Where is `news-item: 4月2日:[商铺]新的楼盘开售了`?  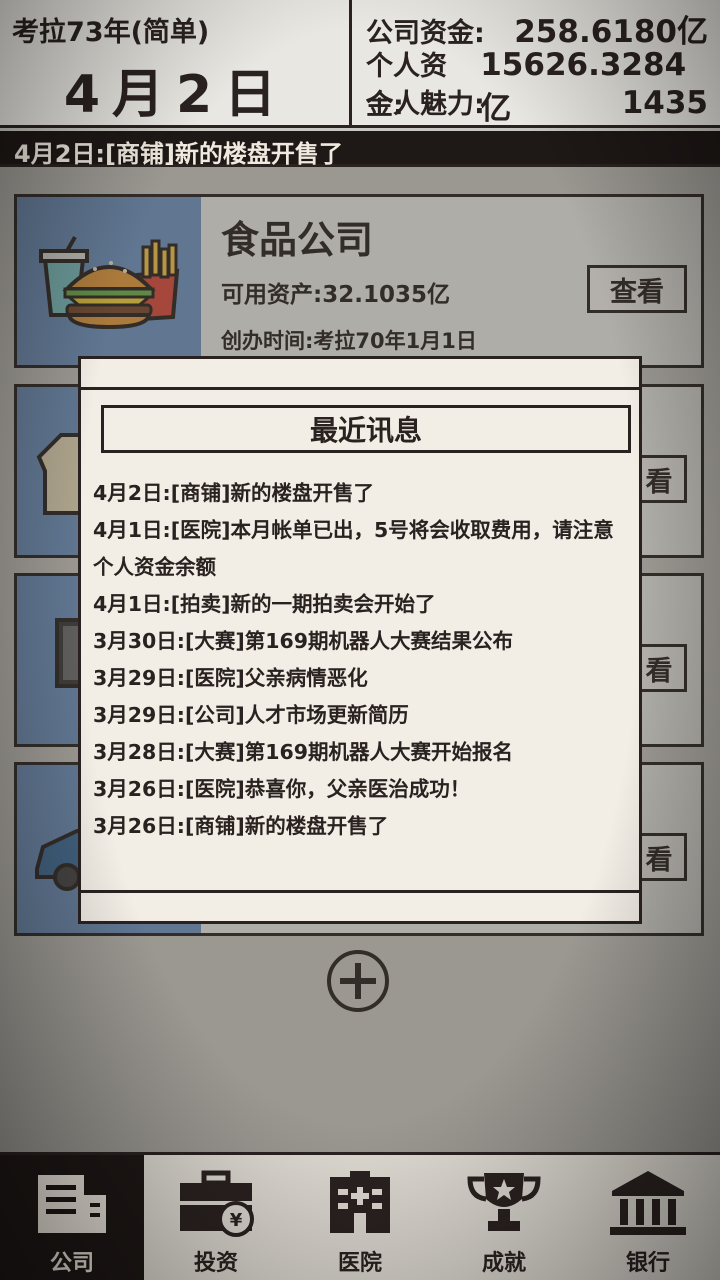 news-item: 4月2日:[商铺]新的楼盘开售了 is located at coordinates (233, 493).